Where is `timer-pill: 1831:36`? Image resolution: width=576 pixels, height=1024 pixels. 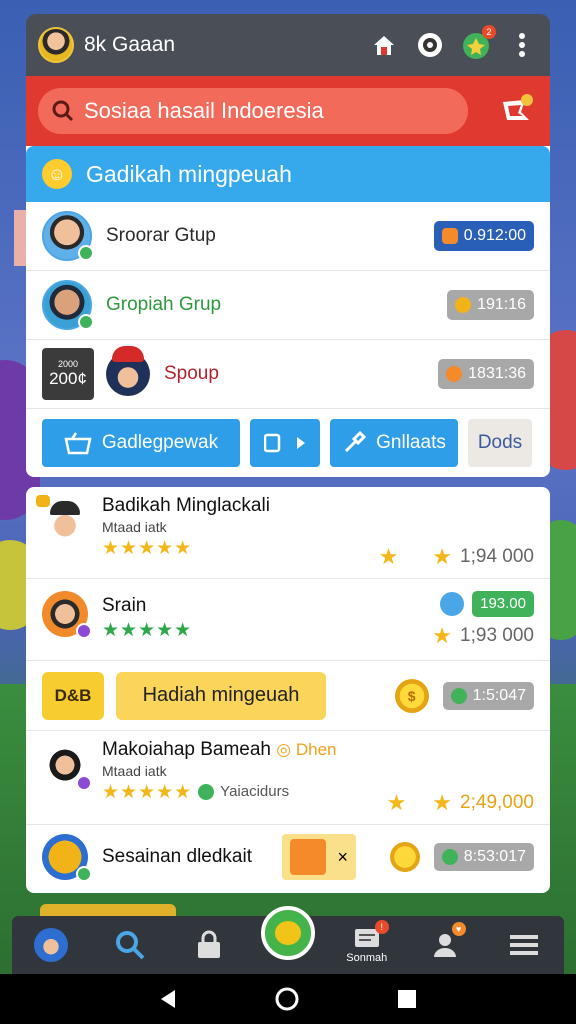
timer-pill: 1831:36 is located at coordinates (486, 374).